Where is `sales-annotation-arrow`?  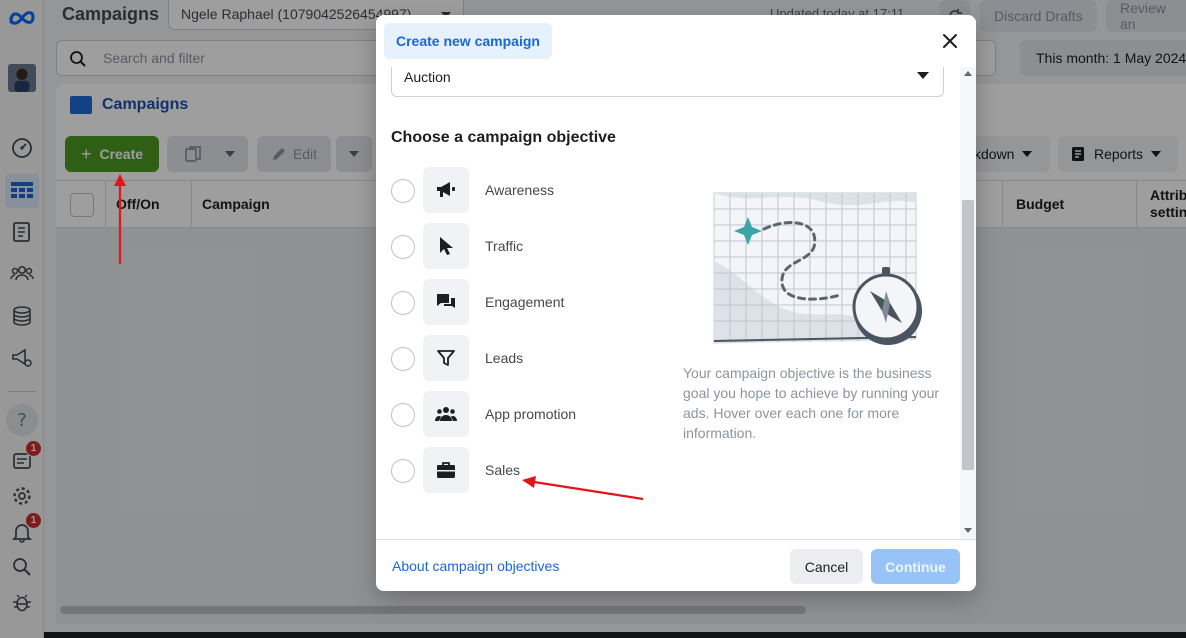
sales-annotation-arrow is located at coordinates (583, 488).